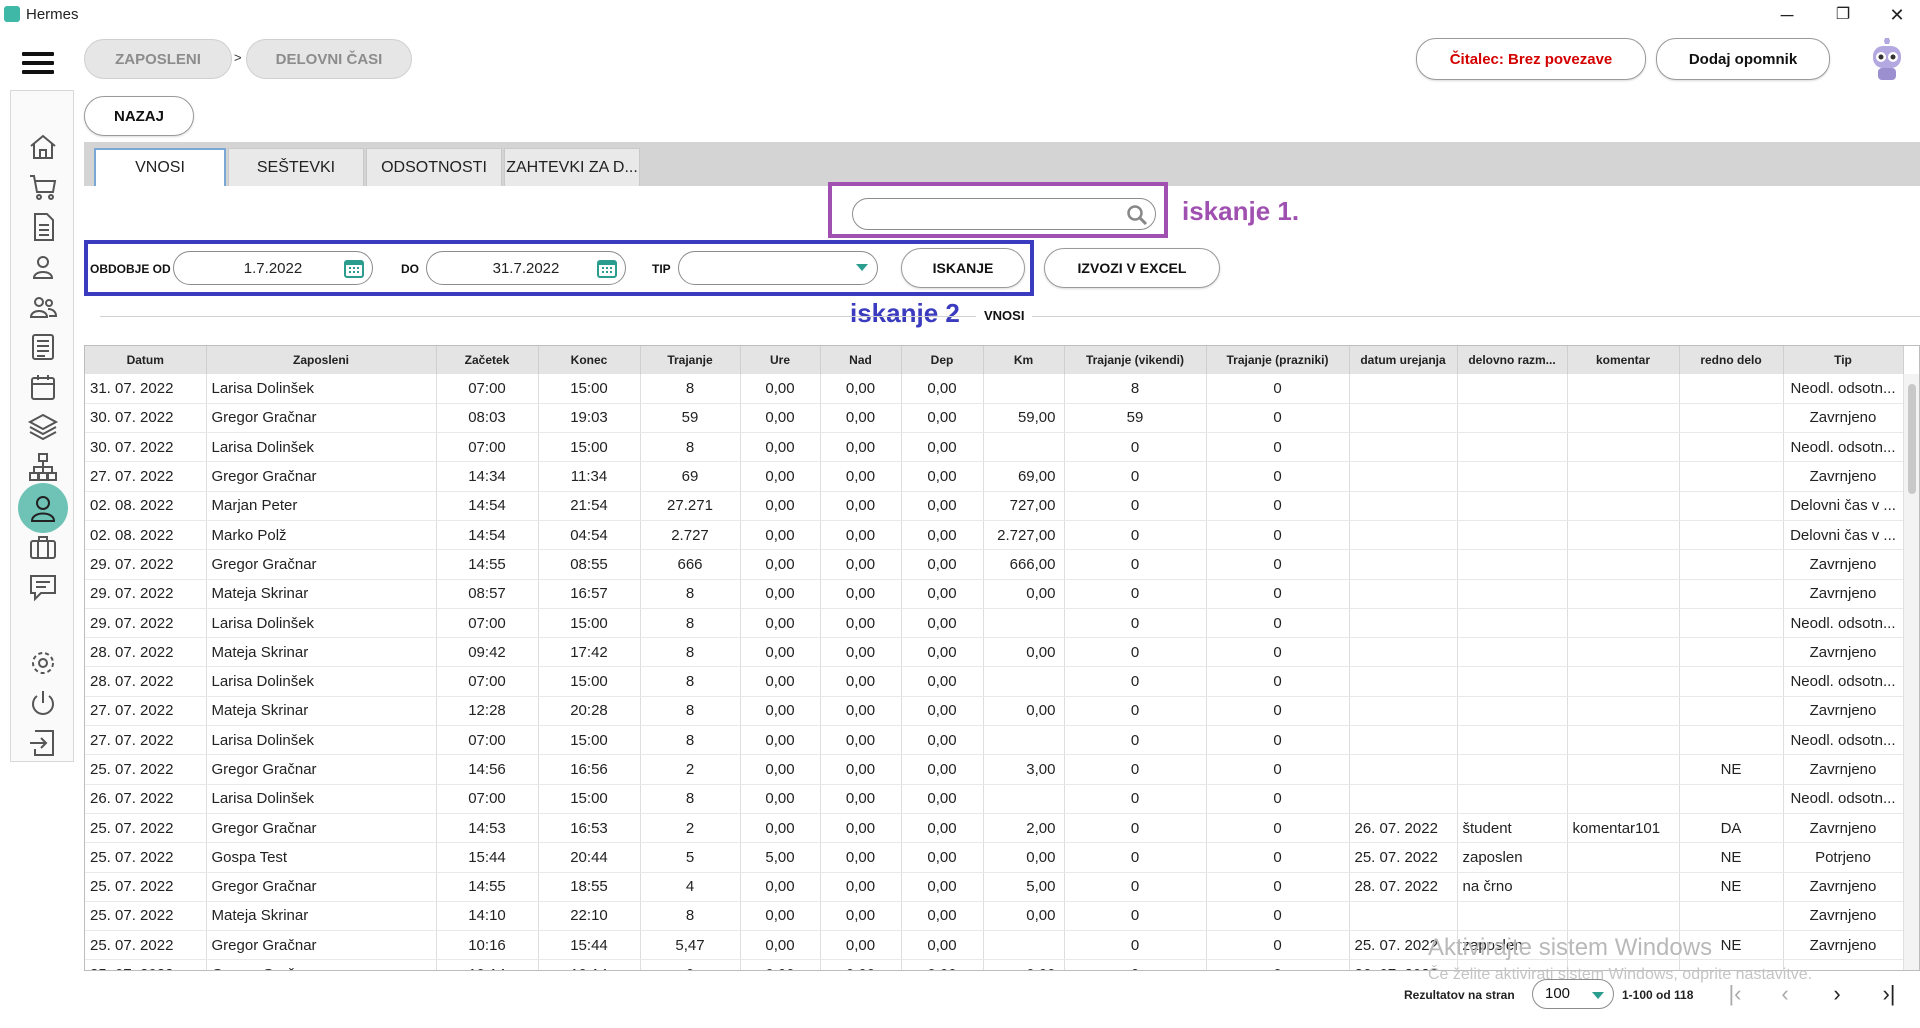 Image resolution: width=1920 pixels, height=1028 pixels. I want to click on calendar-icon, so click(43, 387).